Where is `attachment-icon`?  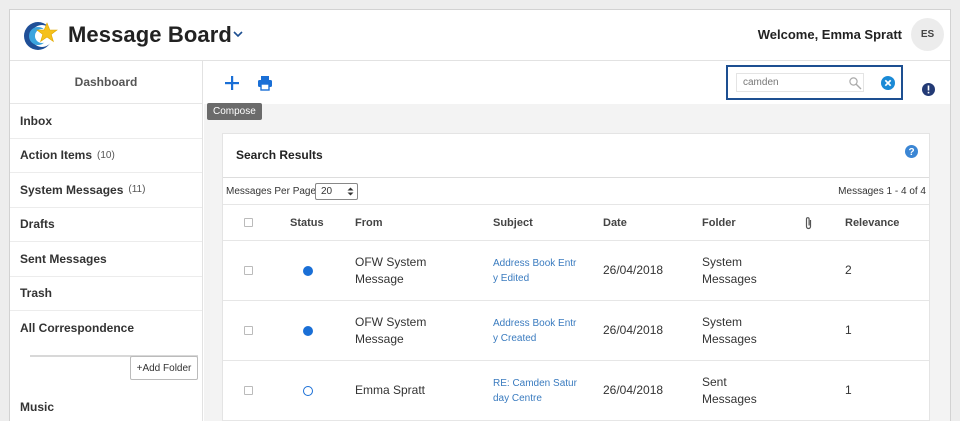
attachment-icon is located at coordinates (808, 223).